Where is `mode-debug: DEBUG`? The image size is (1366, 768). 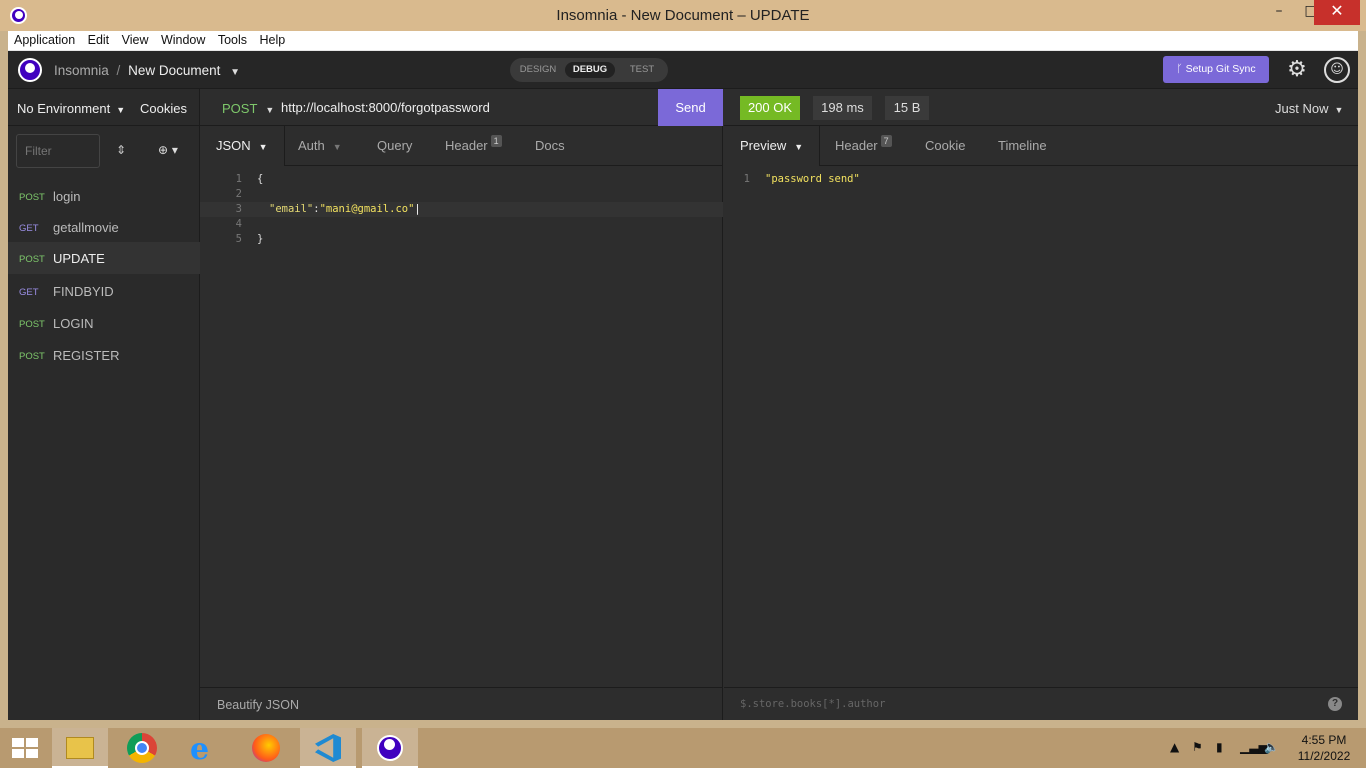
mode-debug: DEBUG is located at coordinates (590, 70).